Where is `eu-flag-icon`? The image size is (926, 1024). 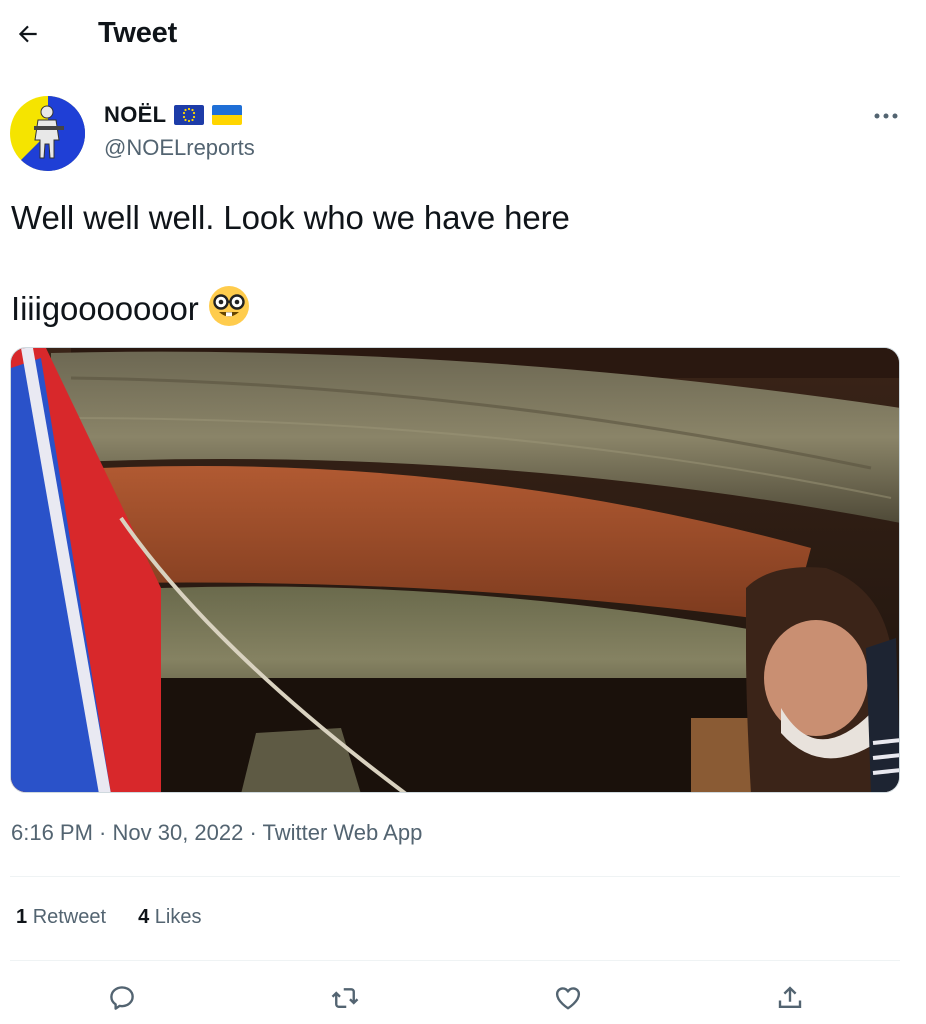 eu-flag-icon is located at coordinates (189, 115).